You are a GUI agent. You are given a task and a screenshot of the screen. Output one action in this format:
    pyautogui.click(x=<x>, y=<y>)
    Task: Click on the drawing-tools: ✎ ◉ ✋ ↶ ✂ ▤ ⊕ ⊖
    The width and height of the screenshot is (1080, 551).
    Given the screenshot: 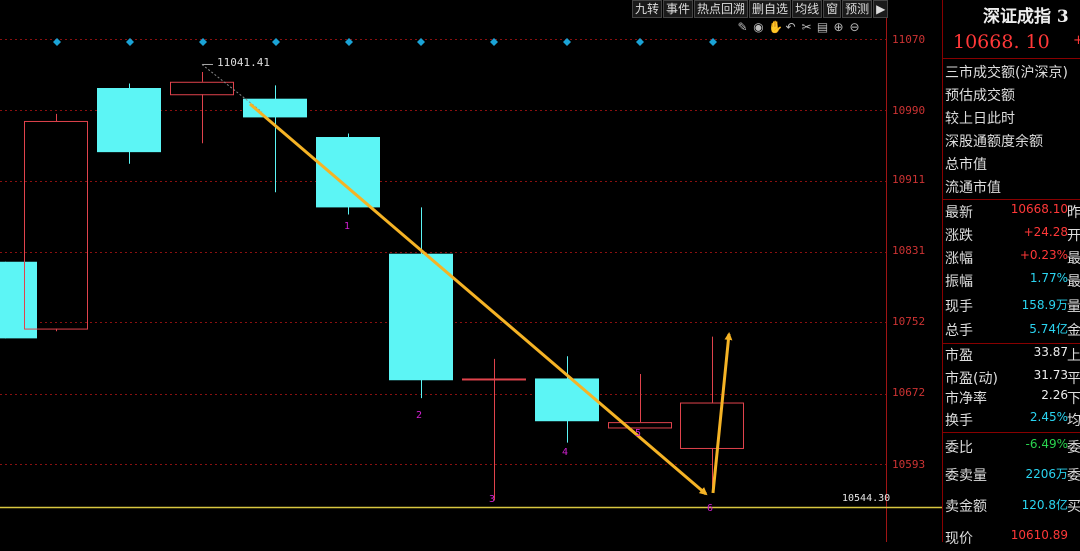 What is the action you would take?
    pyautogui.click(x=798, y=27)
    